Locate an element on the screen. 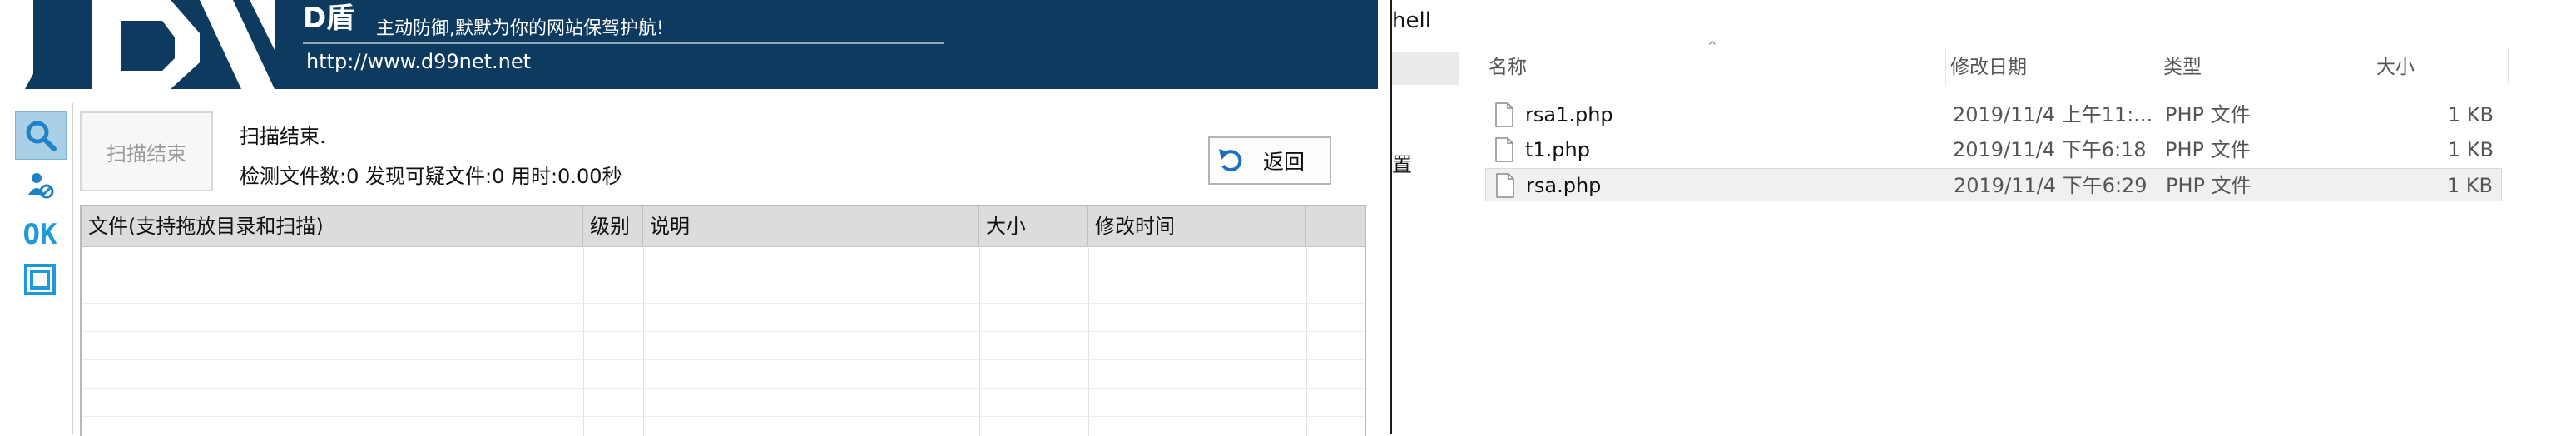  file-row-selected: rsa.php 2019/11/4 下午6:29 PHP 文件 1 KB is located at coordinates (1994, 184).